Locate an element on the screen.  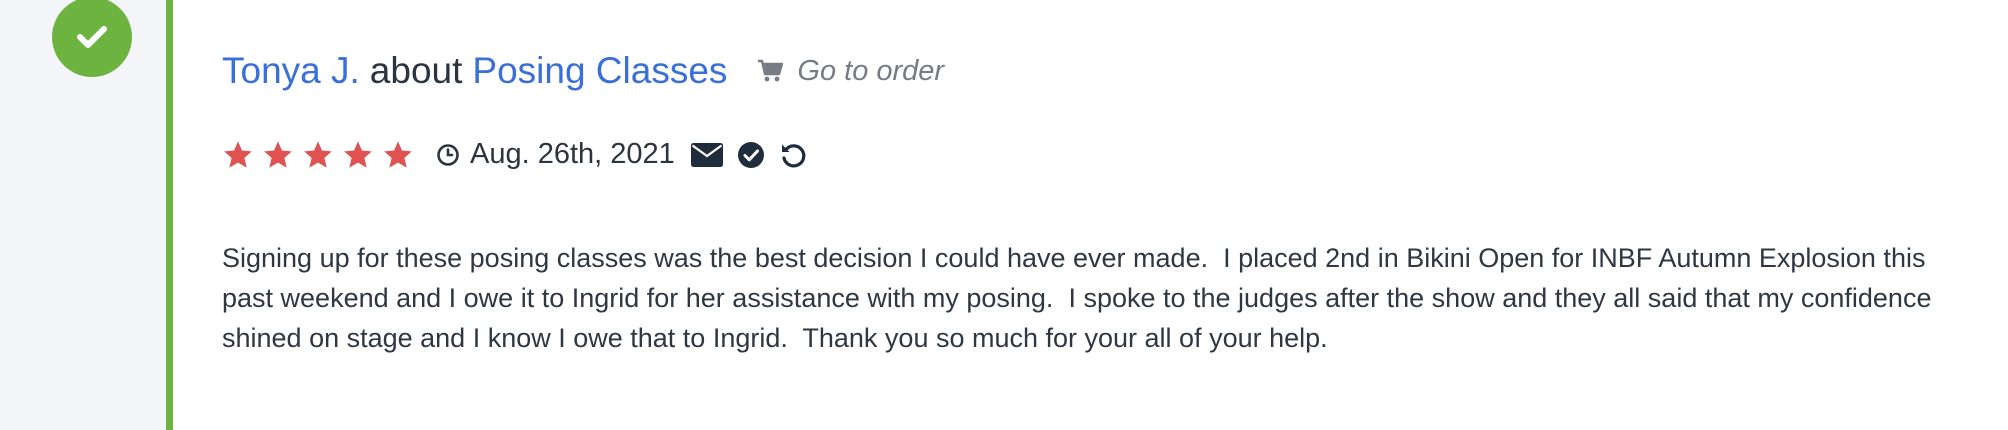
check-icon is located at coordinates (92, 37).